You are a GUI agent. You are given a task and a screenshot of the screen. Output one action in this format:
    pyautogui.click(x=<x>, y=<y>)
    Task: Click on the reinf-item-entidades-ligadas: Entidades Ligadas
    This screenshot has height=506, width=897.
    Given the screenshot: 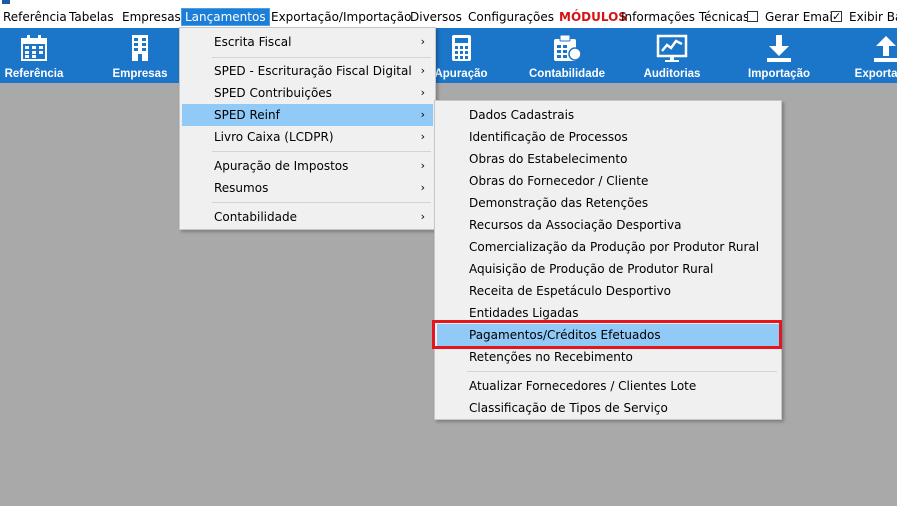 What is the action you would take?
    pyautogui.click(x=608, y=313)
    